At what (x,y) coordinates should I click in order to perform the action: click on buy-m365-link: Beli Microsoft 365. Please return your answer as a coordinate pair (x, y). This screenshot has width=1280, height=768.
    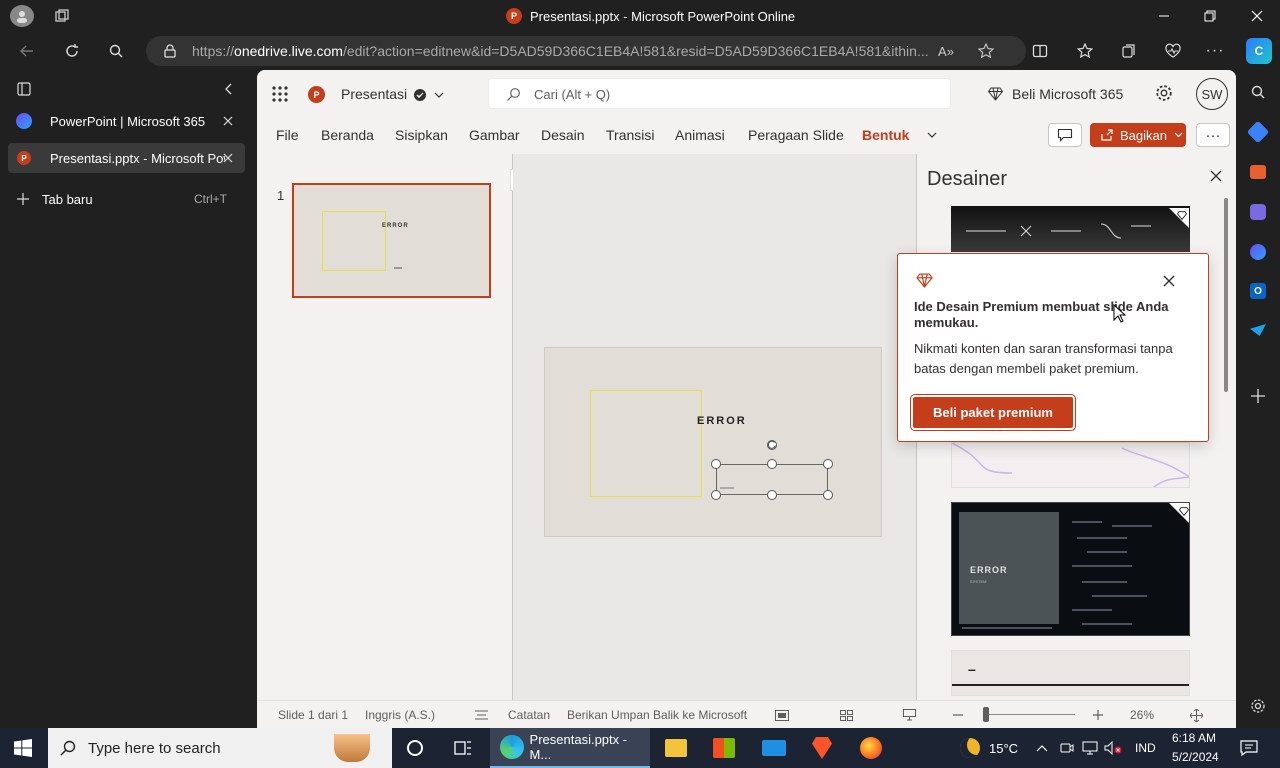
    Looking at the image, I should click on (1067, 94).